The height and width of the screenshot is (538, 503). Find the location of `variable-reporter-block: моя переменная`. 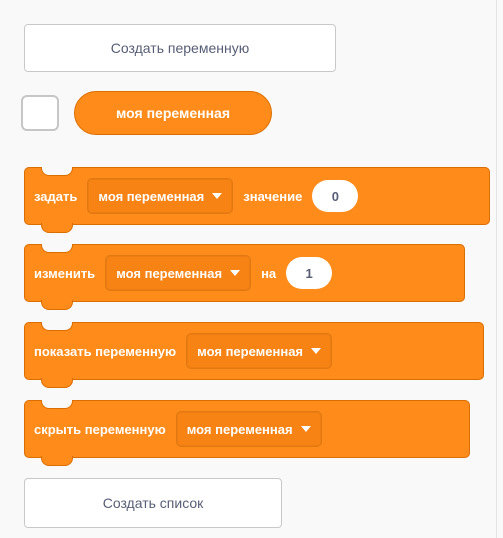

variable-reporter-block: моя переменная is located at coordinates (173, 113).